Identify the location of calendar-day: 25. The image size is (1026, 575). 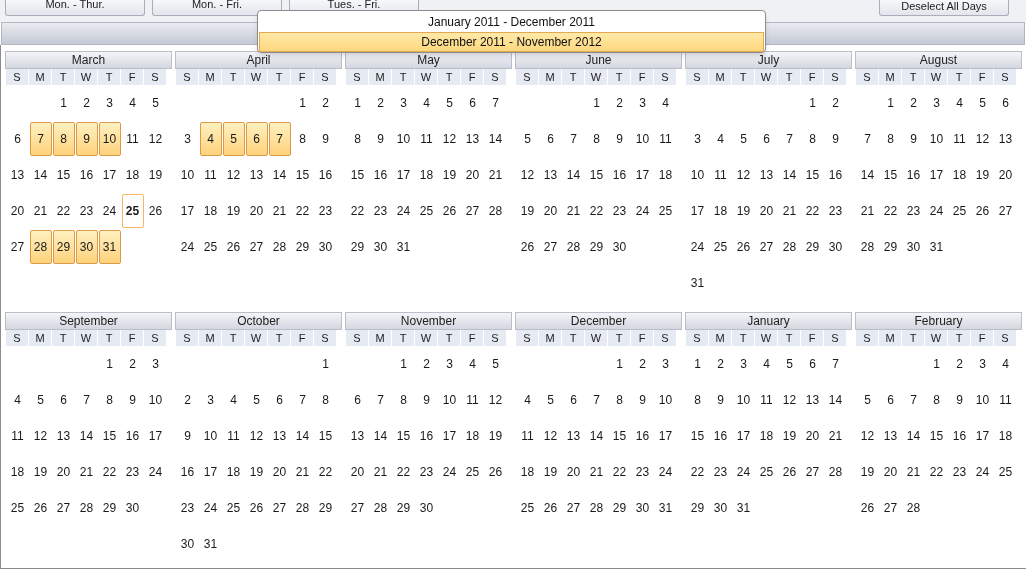
(210, 247).